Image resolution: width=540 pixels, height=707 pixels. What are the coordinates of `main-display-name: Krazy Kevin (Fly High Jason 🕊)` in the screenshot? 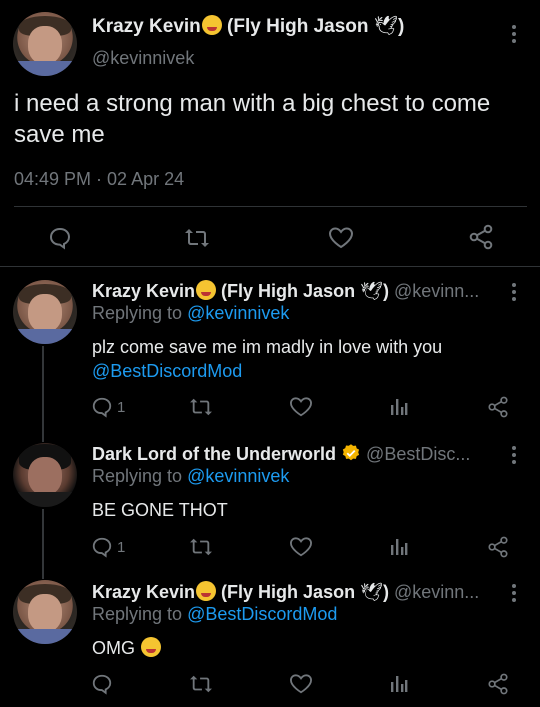 It's located at (248, 26).